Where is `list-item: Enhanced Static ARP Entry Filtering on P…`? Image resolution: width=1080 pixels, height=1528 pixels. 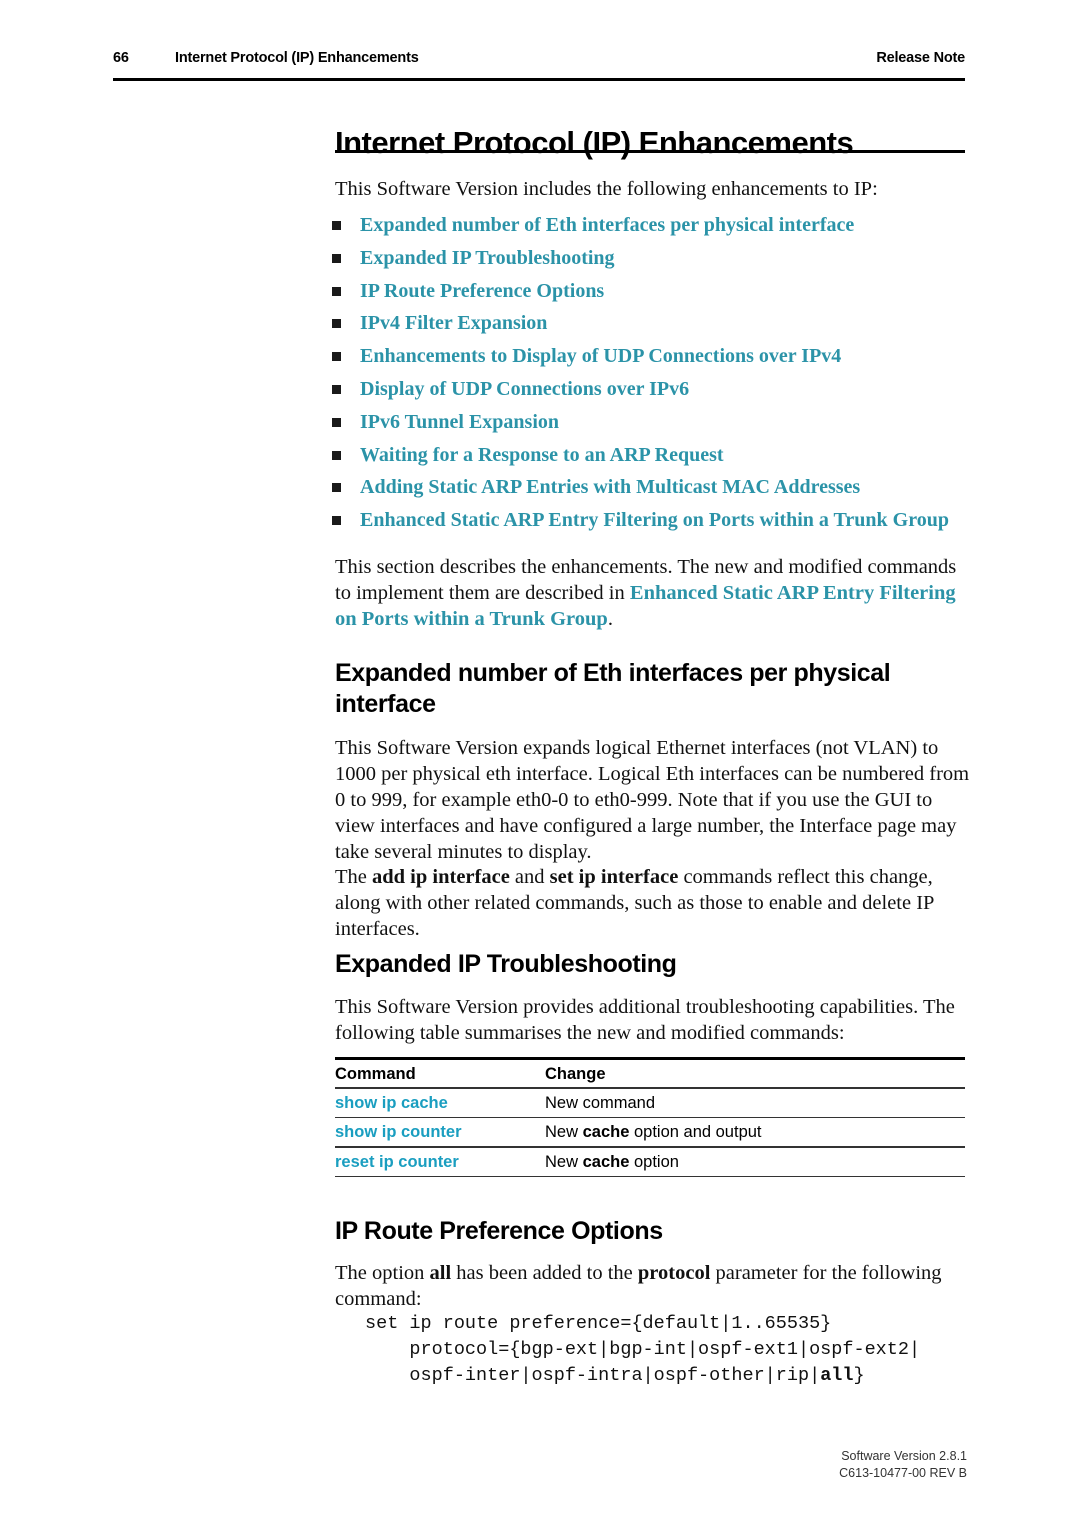
list-item: Enhanced Static ARP Entry Filtering on P… is located at coordinates (654, 523).